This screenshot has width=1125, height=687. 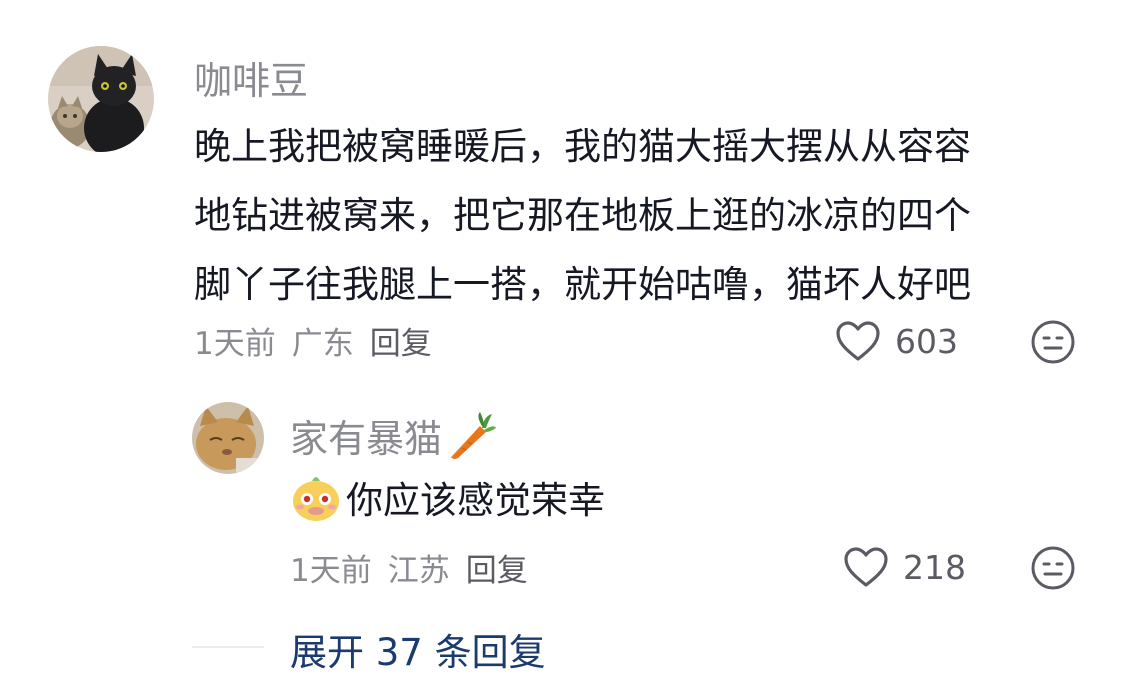 What do you see at coordinates (474, 435) in the screenshot?
I see `carrot-icon` at bounding box center [474, 435].